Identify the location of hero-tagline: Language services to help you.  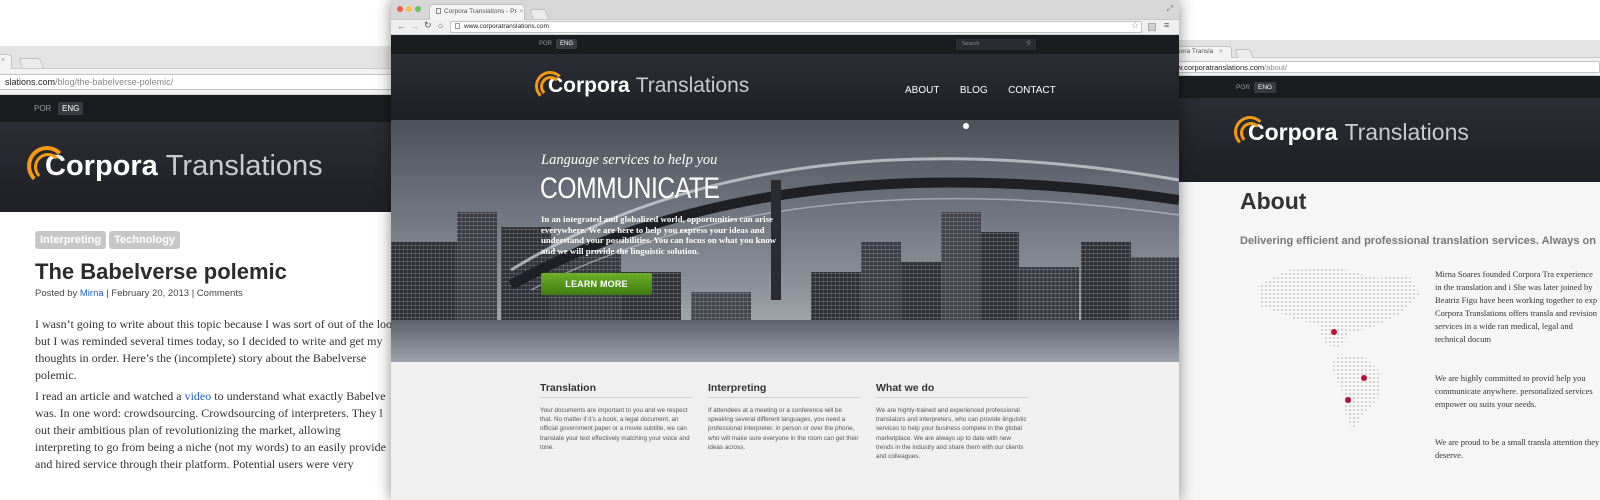
(629, 160).